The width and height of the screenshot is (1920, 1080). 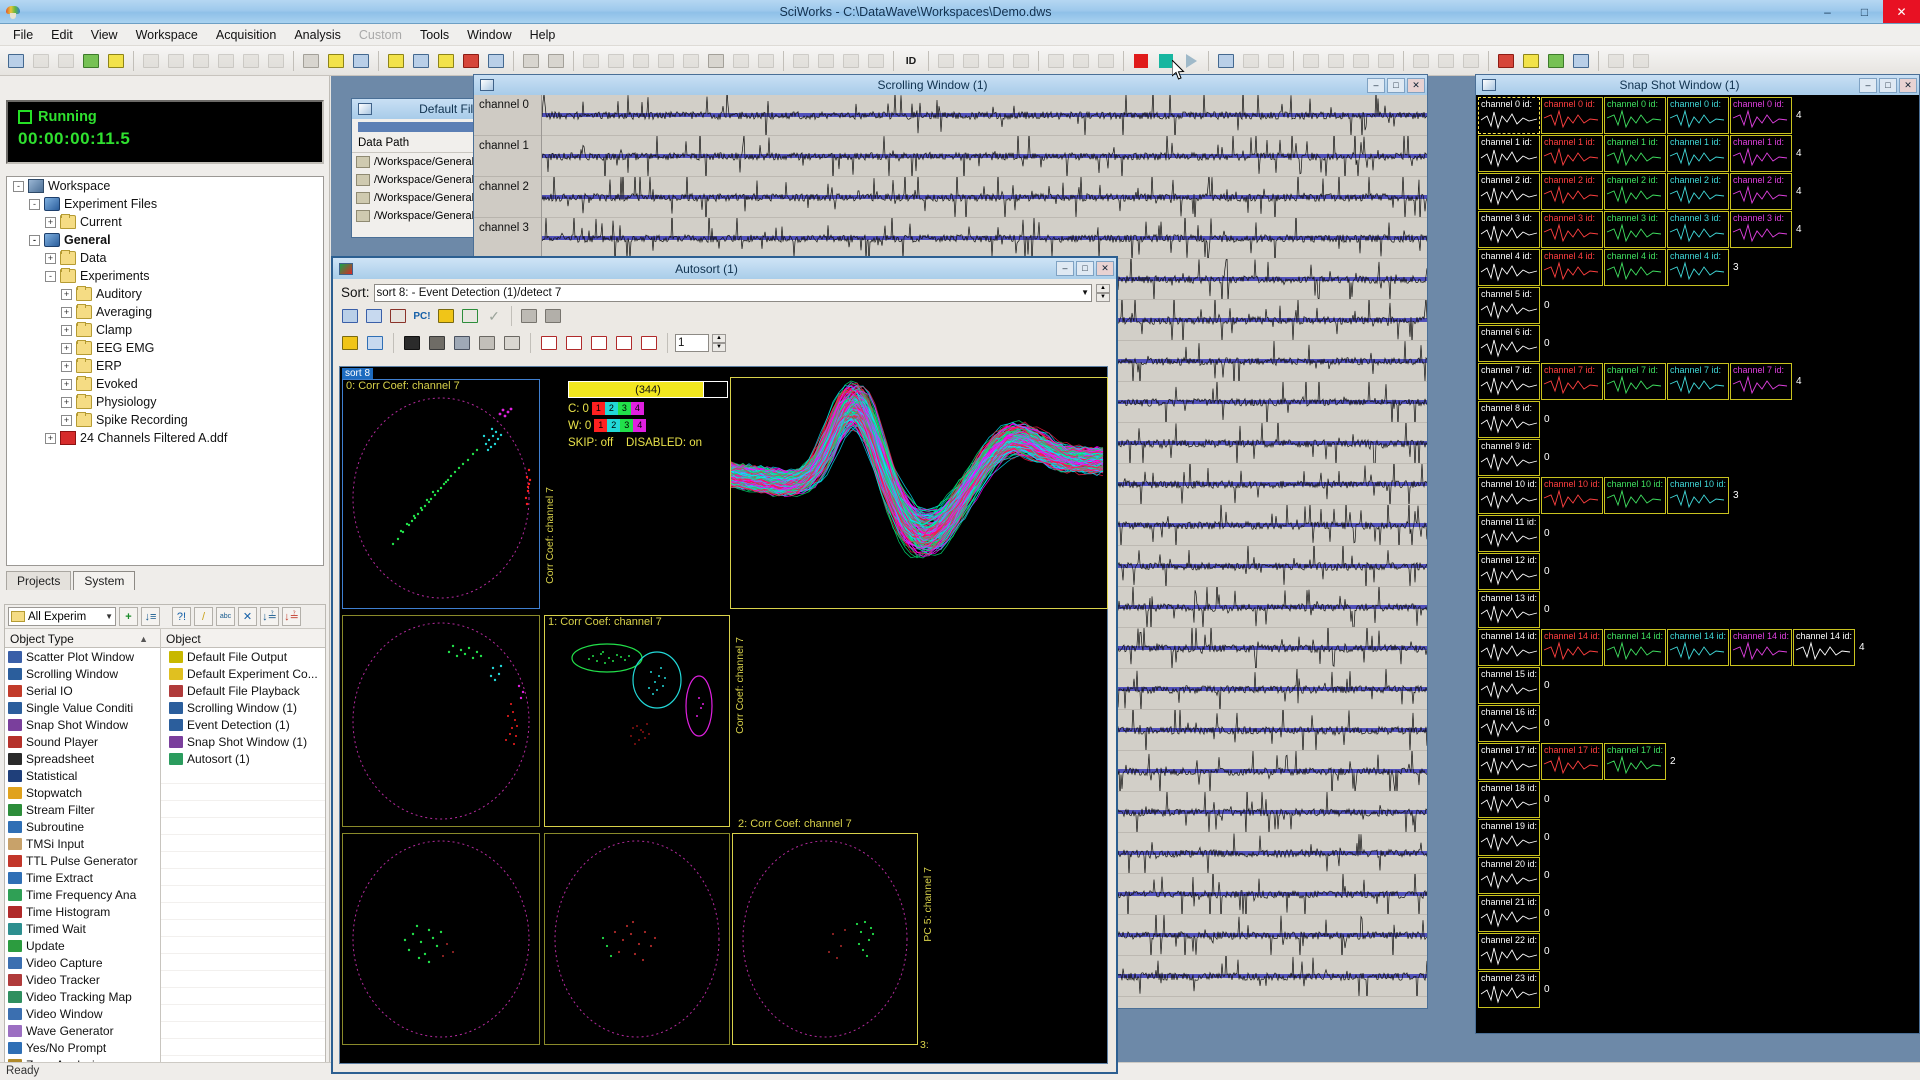 What do you see at coordinates (470, 316) in the screenshot?
I see `autosort-scatter-icon` at bounding box center [470, 316].